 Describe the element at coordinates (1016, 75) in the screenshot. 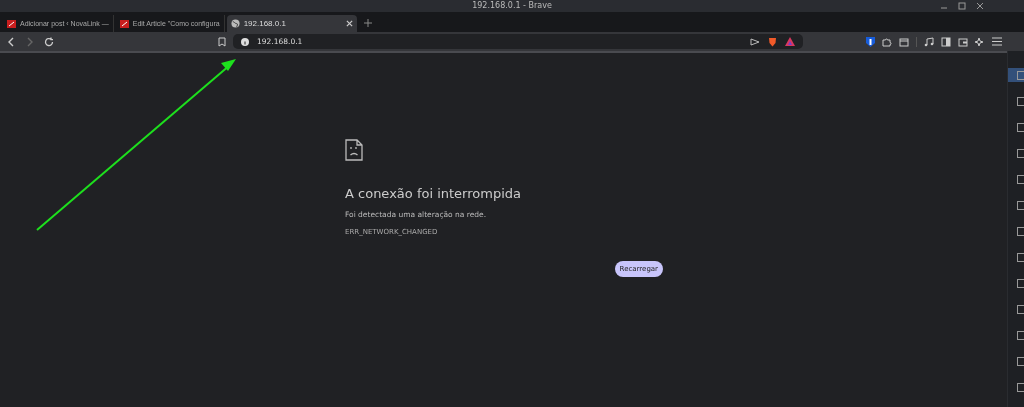

I see `side-panel-item` at that location.